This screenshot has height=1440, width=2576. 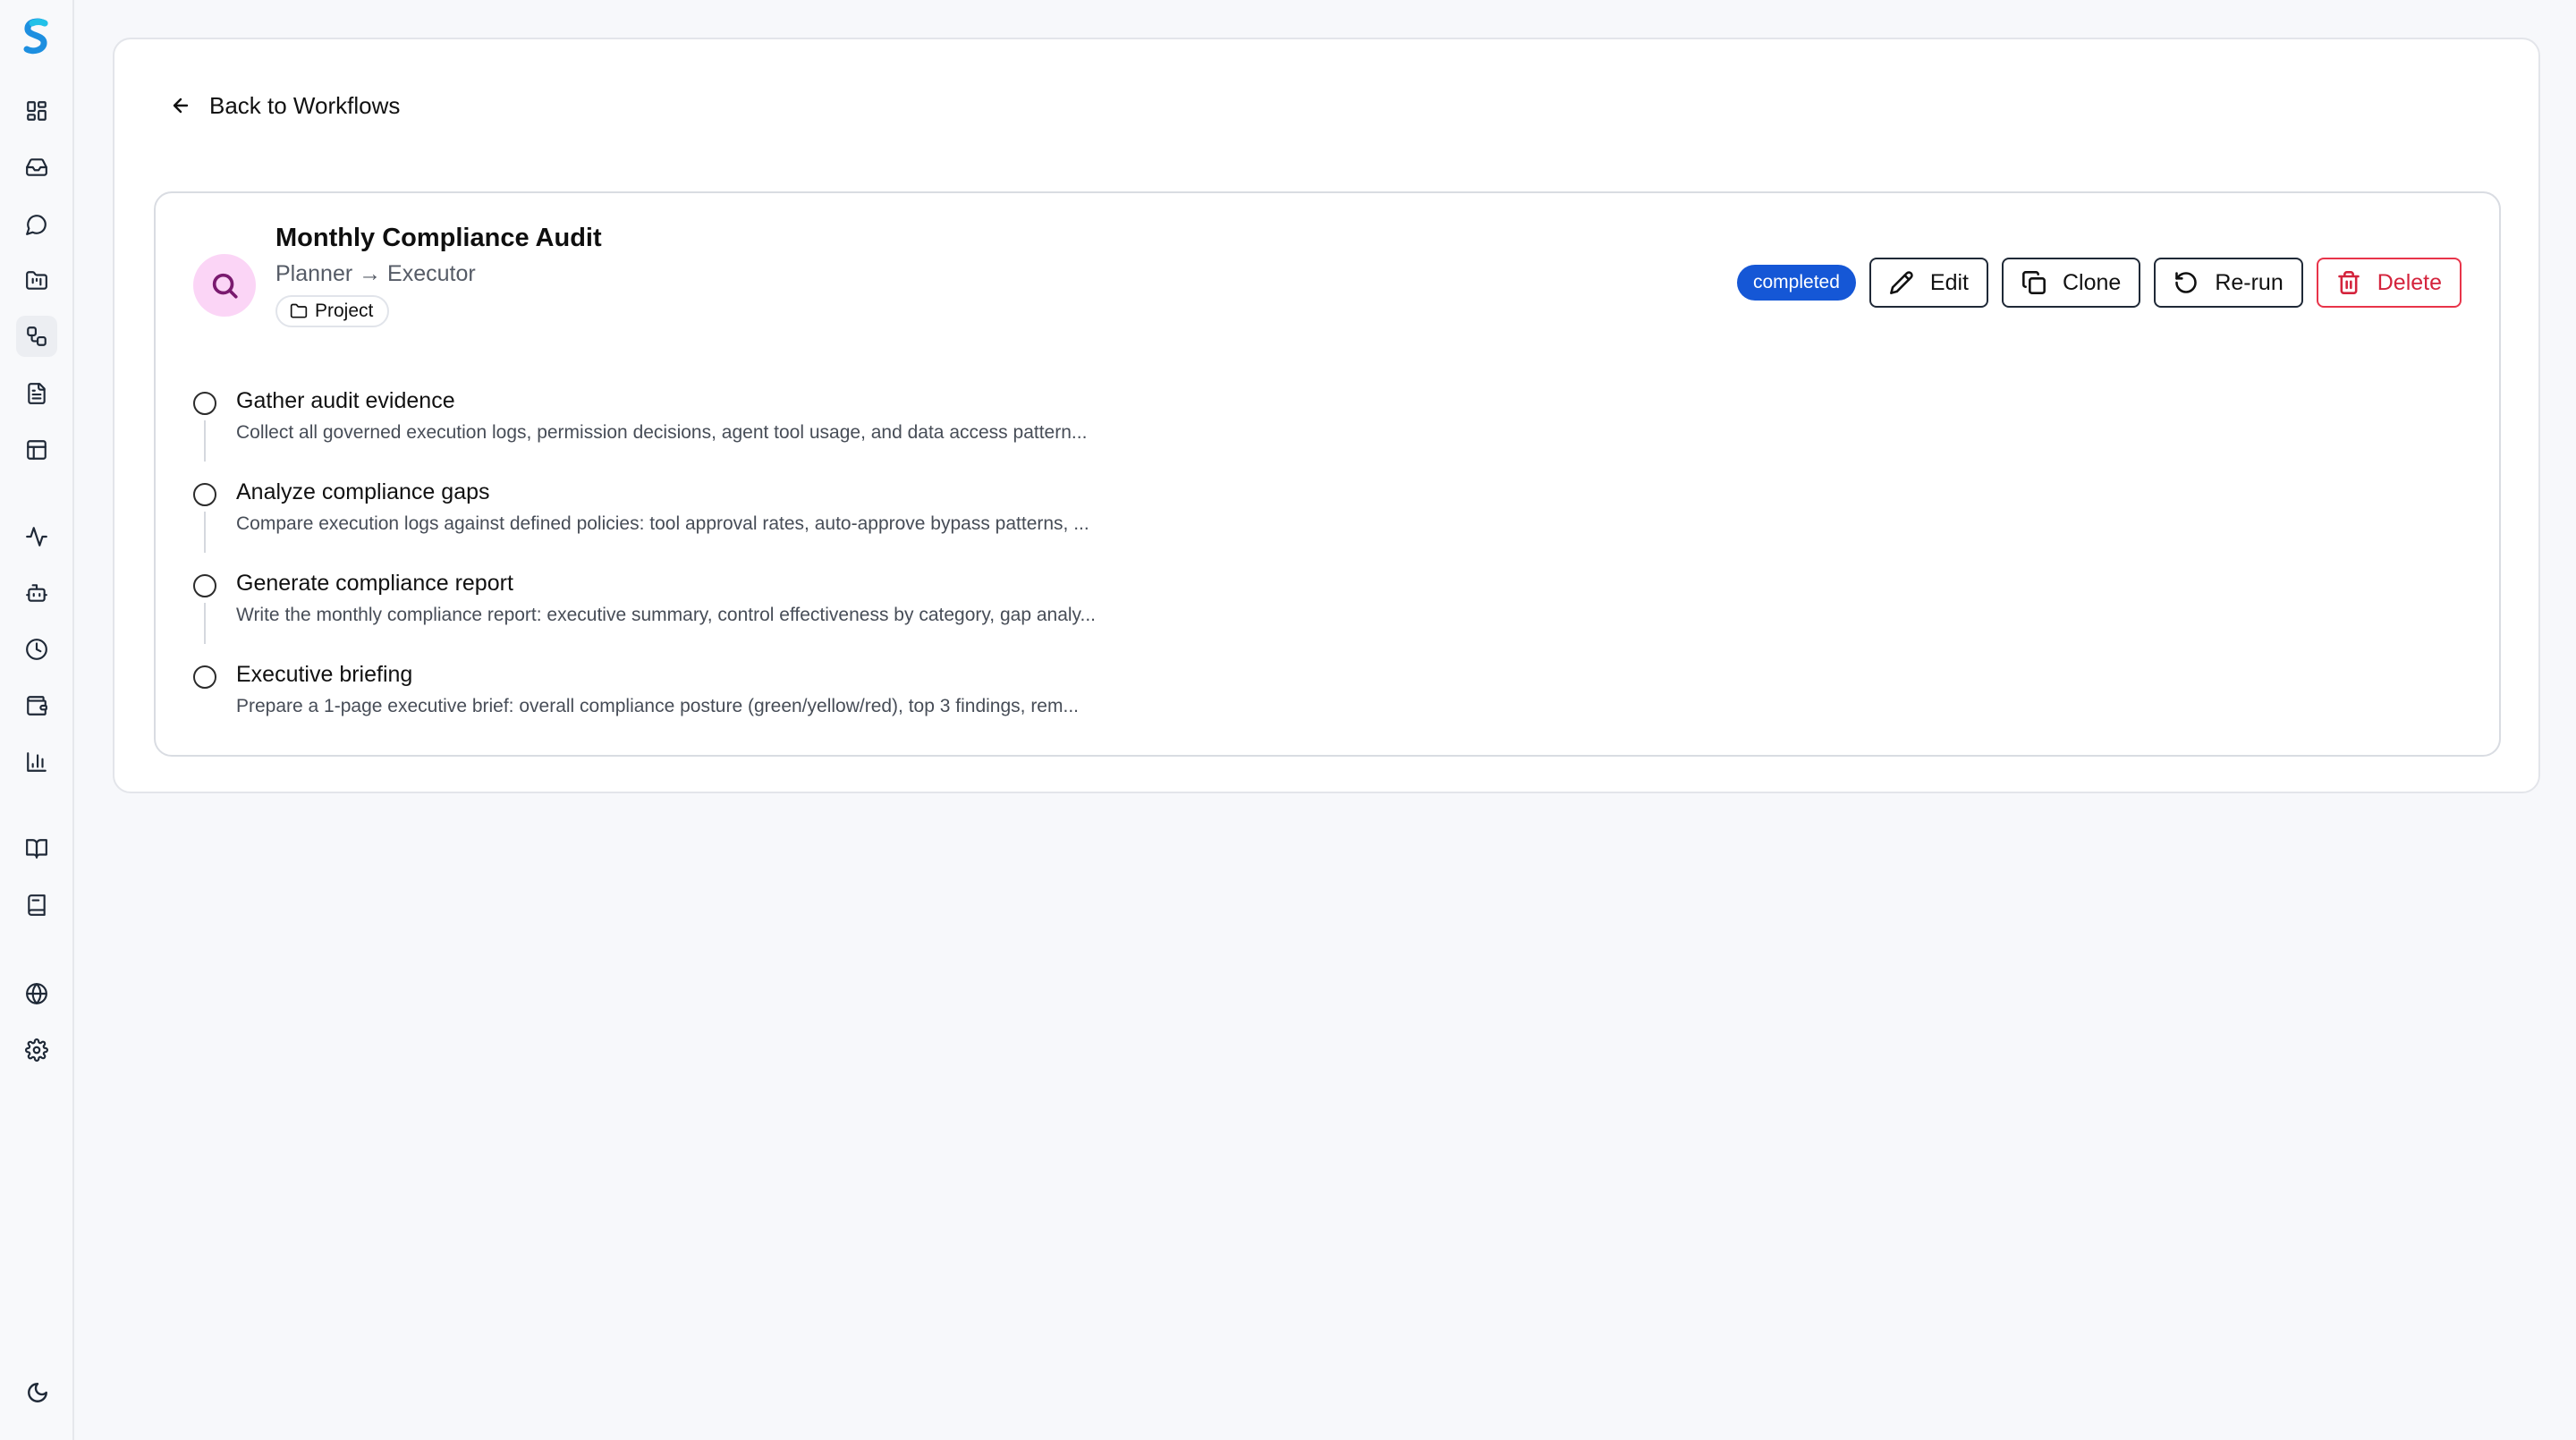 I want to click on status-badge: completed, so click(x=1796, y=283).